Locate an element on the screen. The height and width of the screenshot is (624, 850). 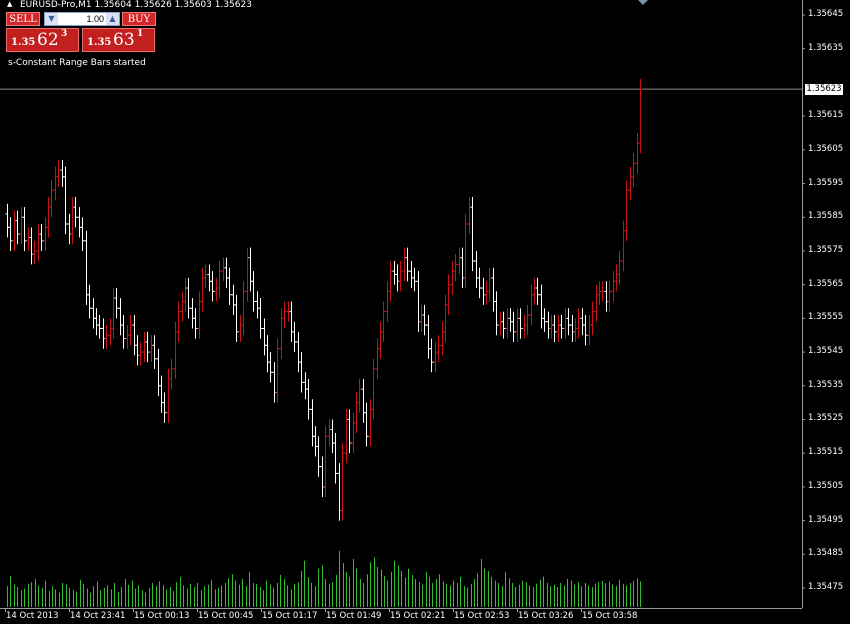
price-axis-label: 1.35485 is located at coordinates (826, 553).